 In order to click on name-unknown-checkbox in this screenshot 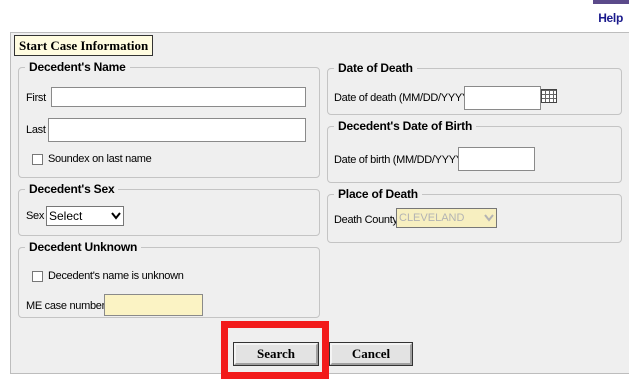, I will do `click(37, 276)`.